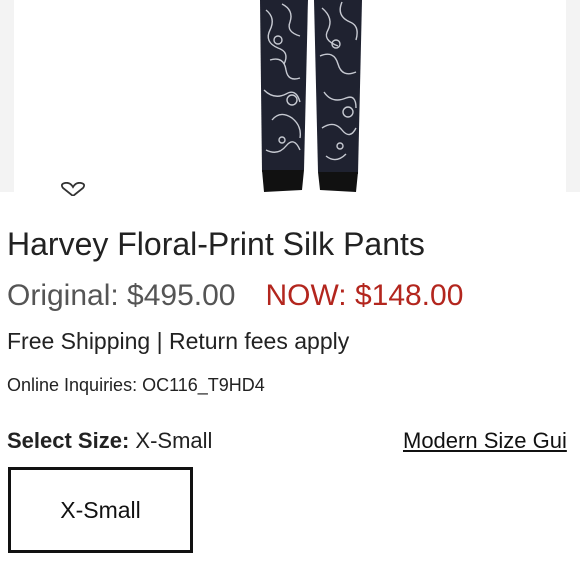  Describe the element at coordinates (174, 440) in the screenshot. I see `selected-size-value: X-Small` at that location.